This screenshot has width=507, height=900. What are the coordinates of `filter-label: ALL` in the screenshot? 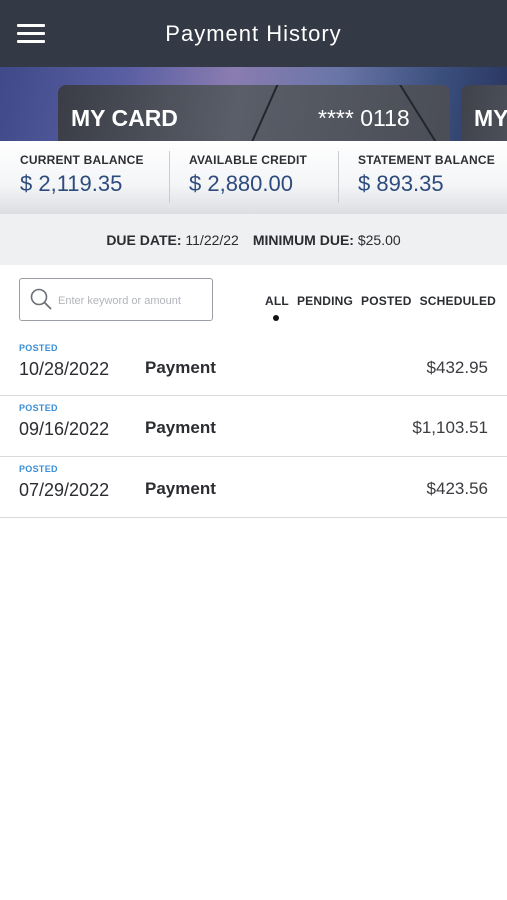 It's located at (277, 301).